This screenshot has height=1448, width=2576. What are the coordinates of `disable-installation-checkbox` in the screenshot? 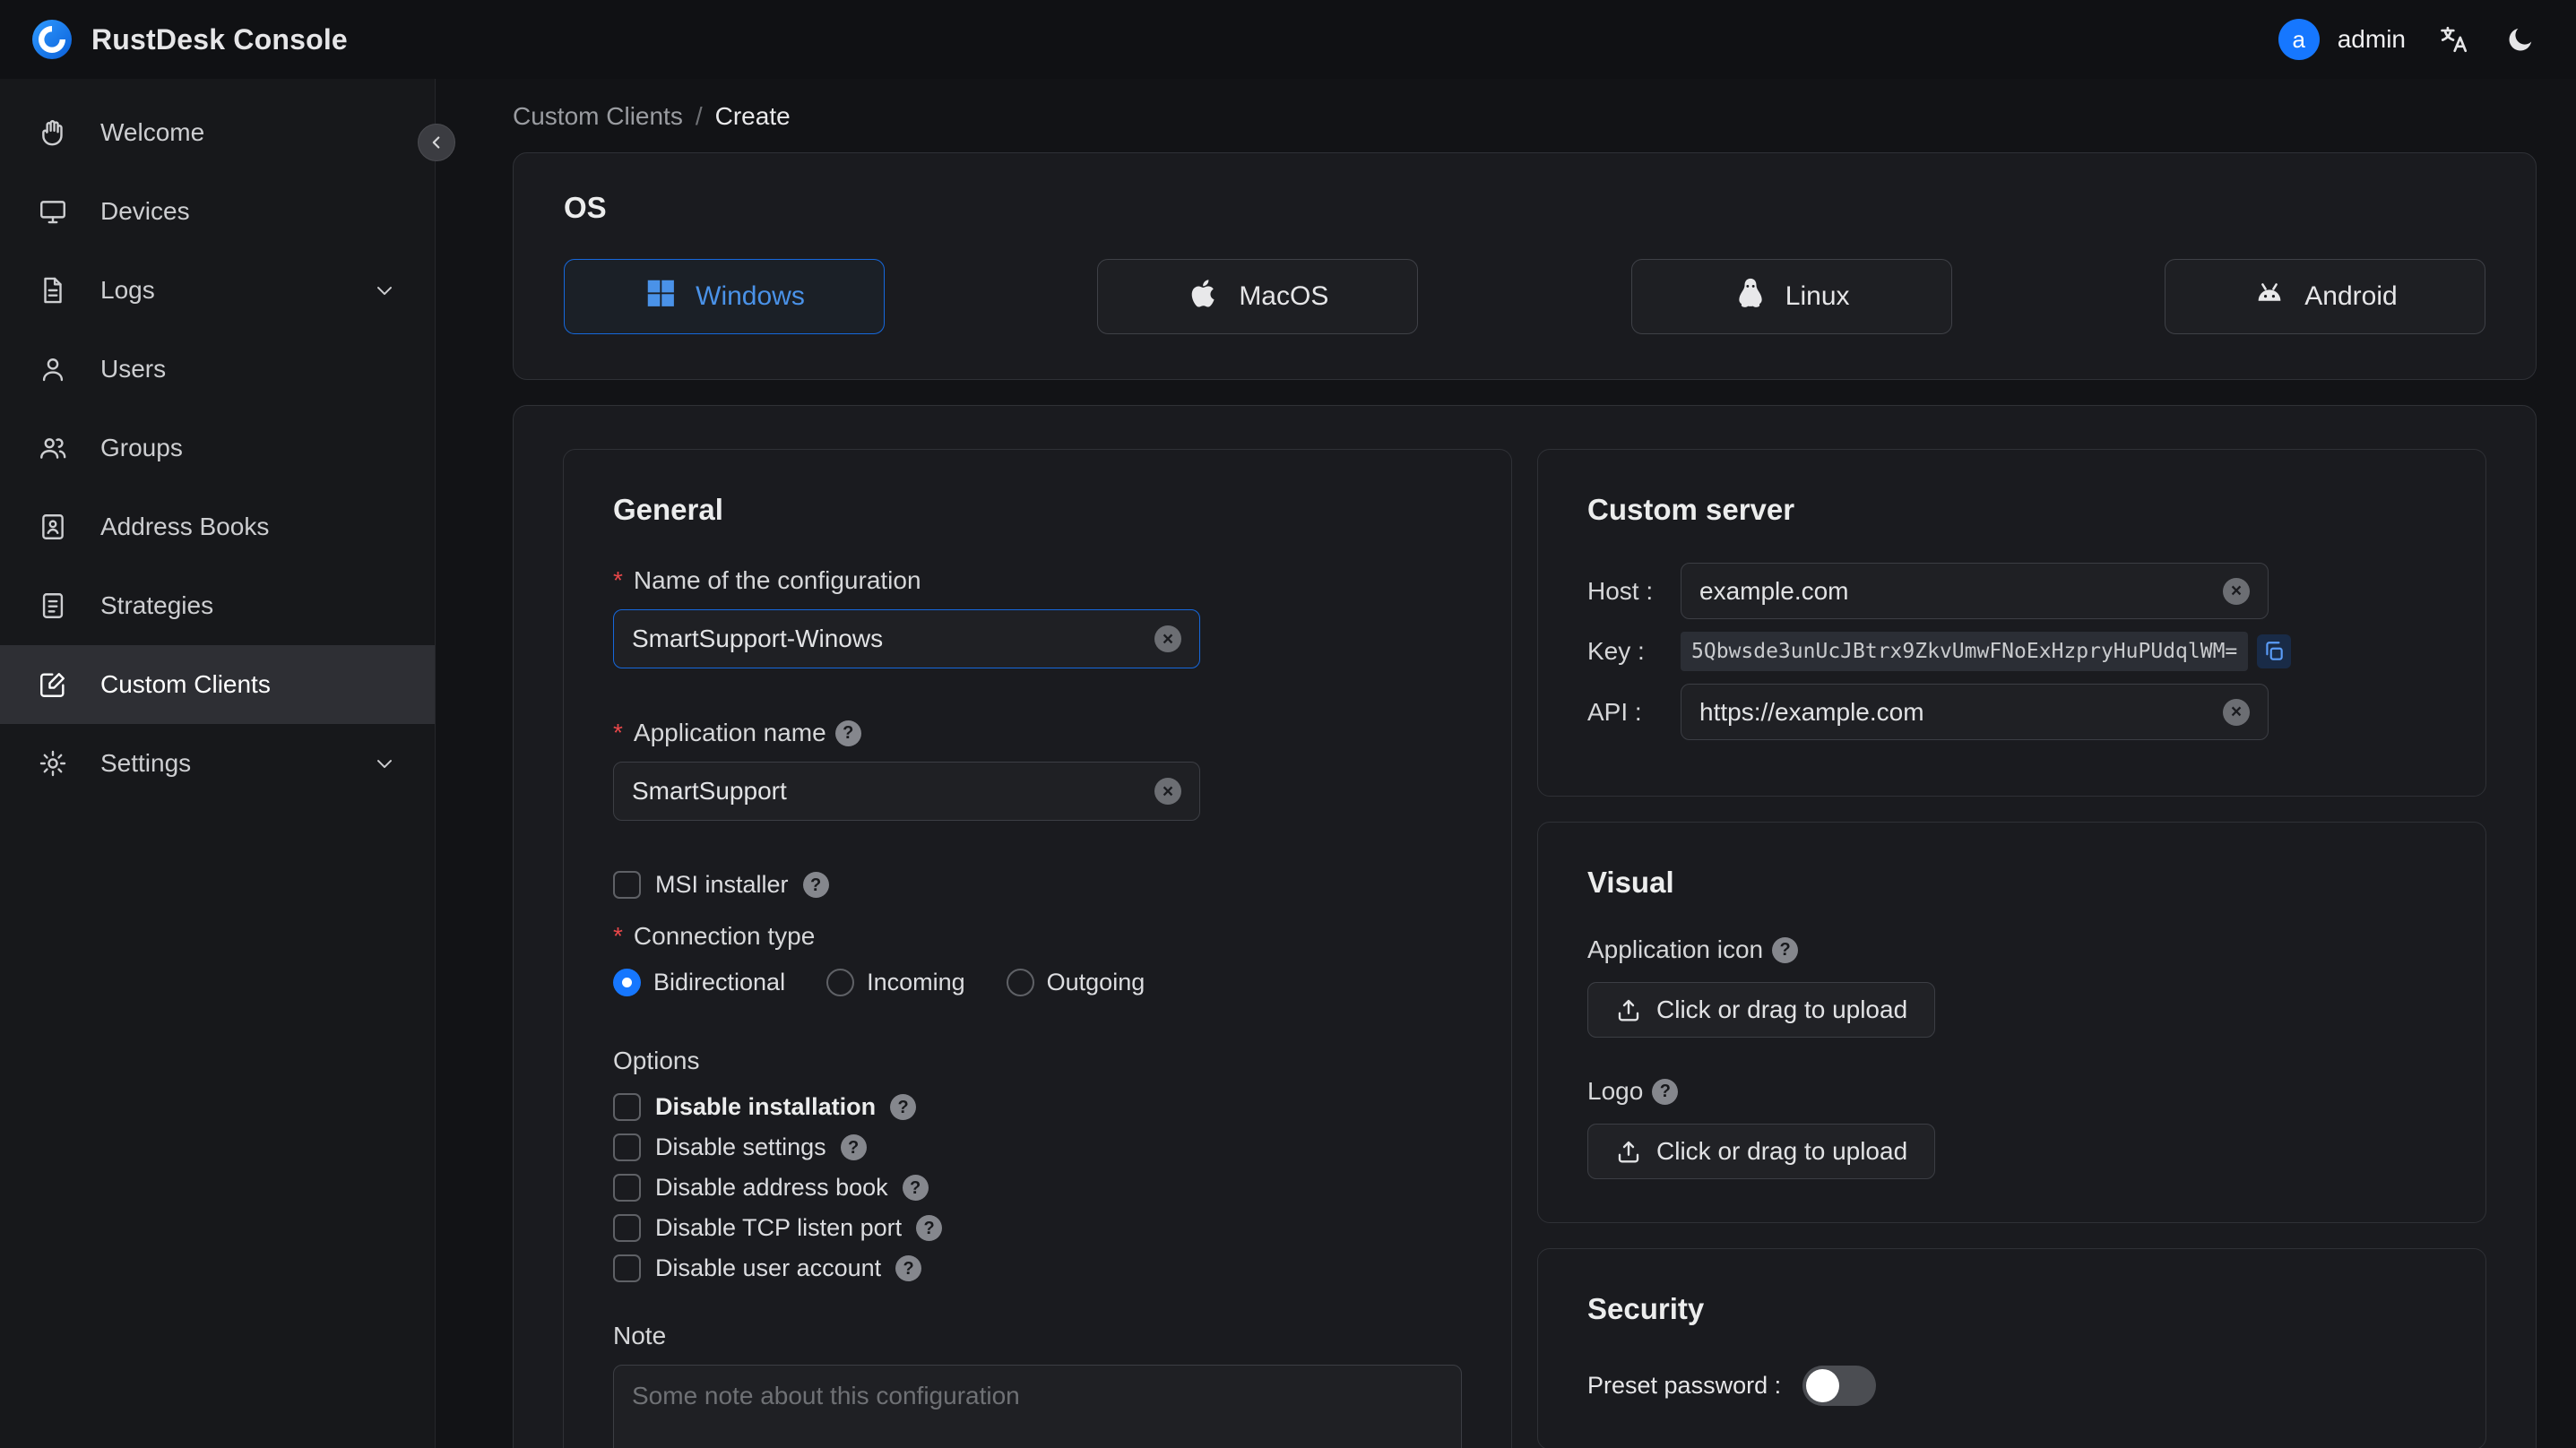 It's located at (627, 1107).